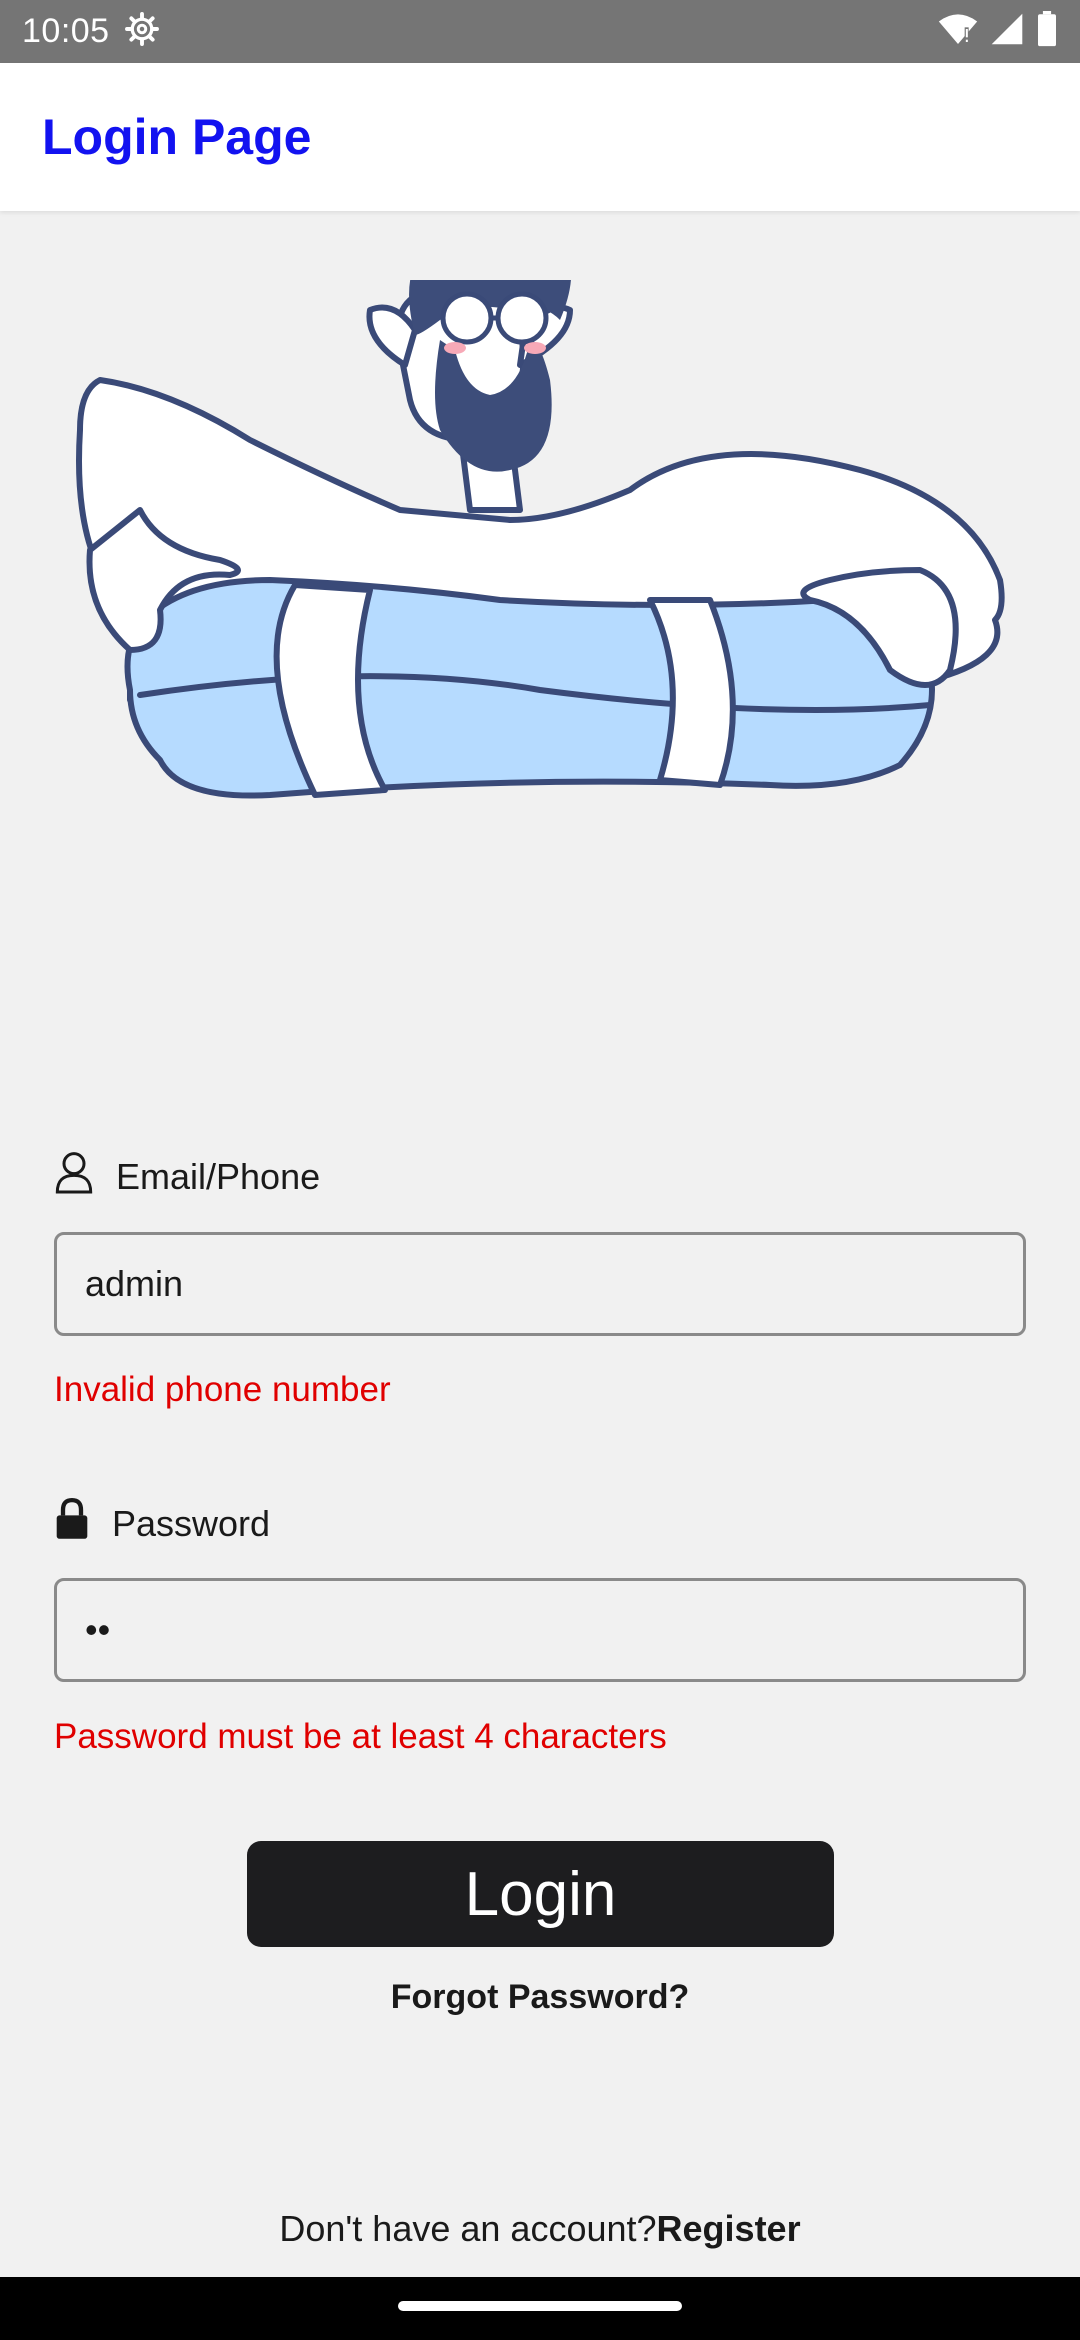 This screenshot has height=2340, width=1080. Describe the element at coordinates (540, 1997) in the screenshot. I see `forgot-password-link: Forgot Password?` at that location.